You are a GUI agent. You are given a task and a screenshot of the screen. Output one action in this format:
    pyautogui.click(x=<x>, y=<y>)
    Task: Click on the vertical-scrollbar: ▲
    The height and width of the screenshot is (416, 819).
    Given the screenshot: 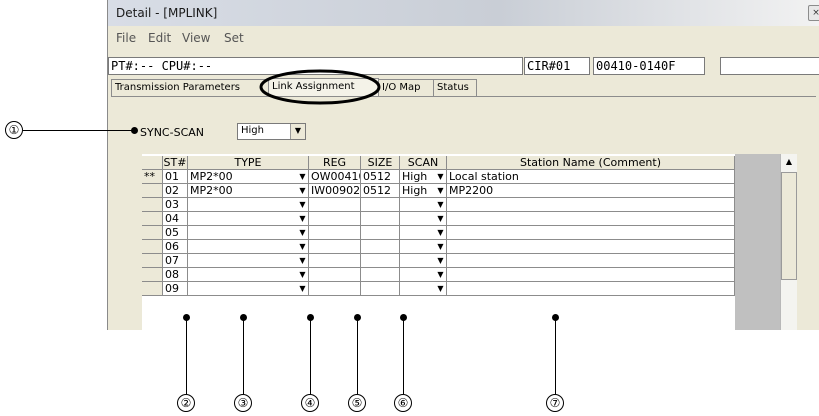 What is the action you would take?
    pyautogui.click(x=788, y=242)
    